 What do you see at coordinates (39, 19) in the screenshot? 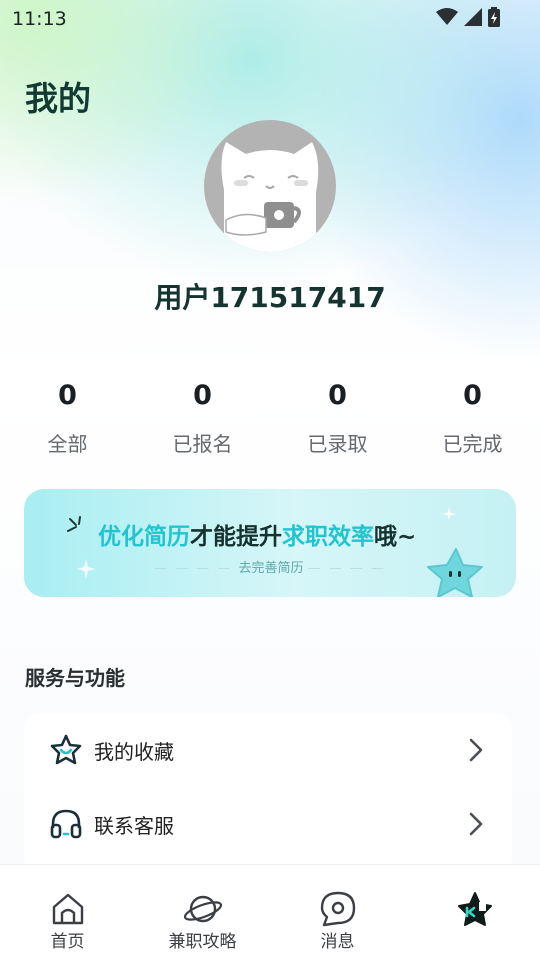
I see `status-time: 11:13` at bounding box center [39, 19].